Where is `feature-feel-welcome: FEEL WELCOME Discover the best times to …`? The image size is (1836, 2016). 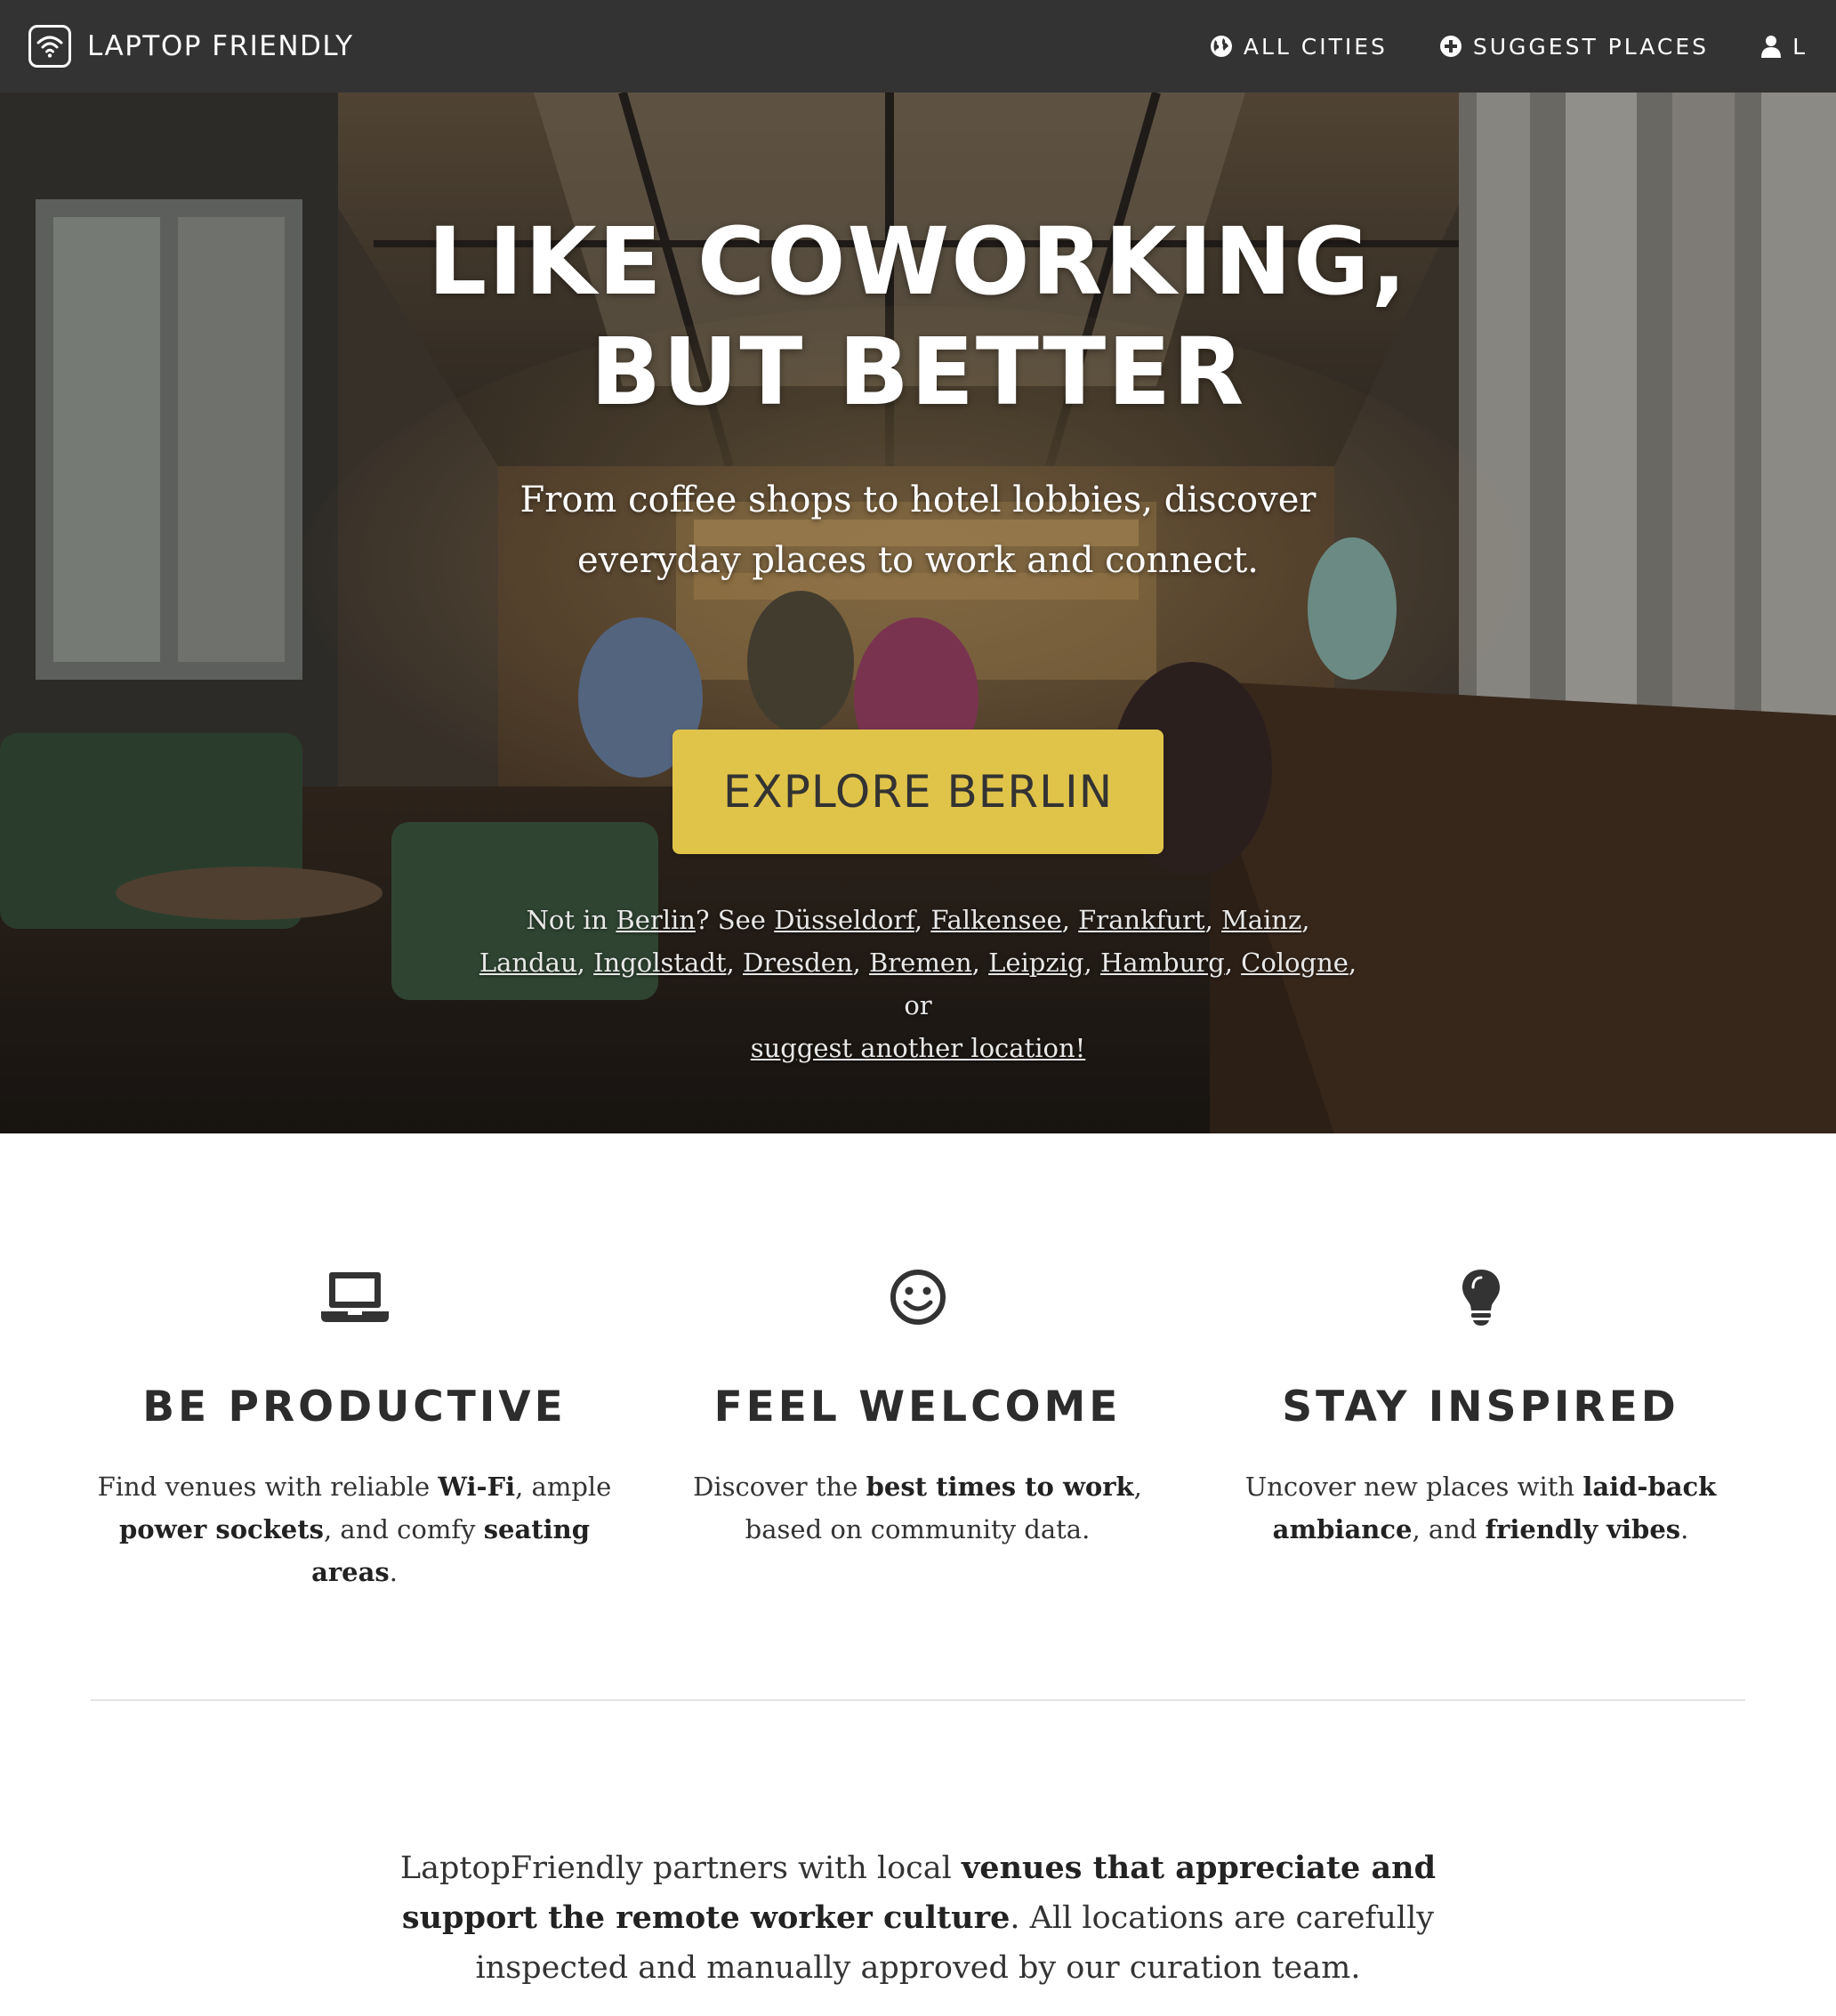
feature-feel-welcome: FEEL WELCOME Discover the best times to … is located at coordinates (917, 1428).